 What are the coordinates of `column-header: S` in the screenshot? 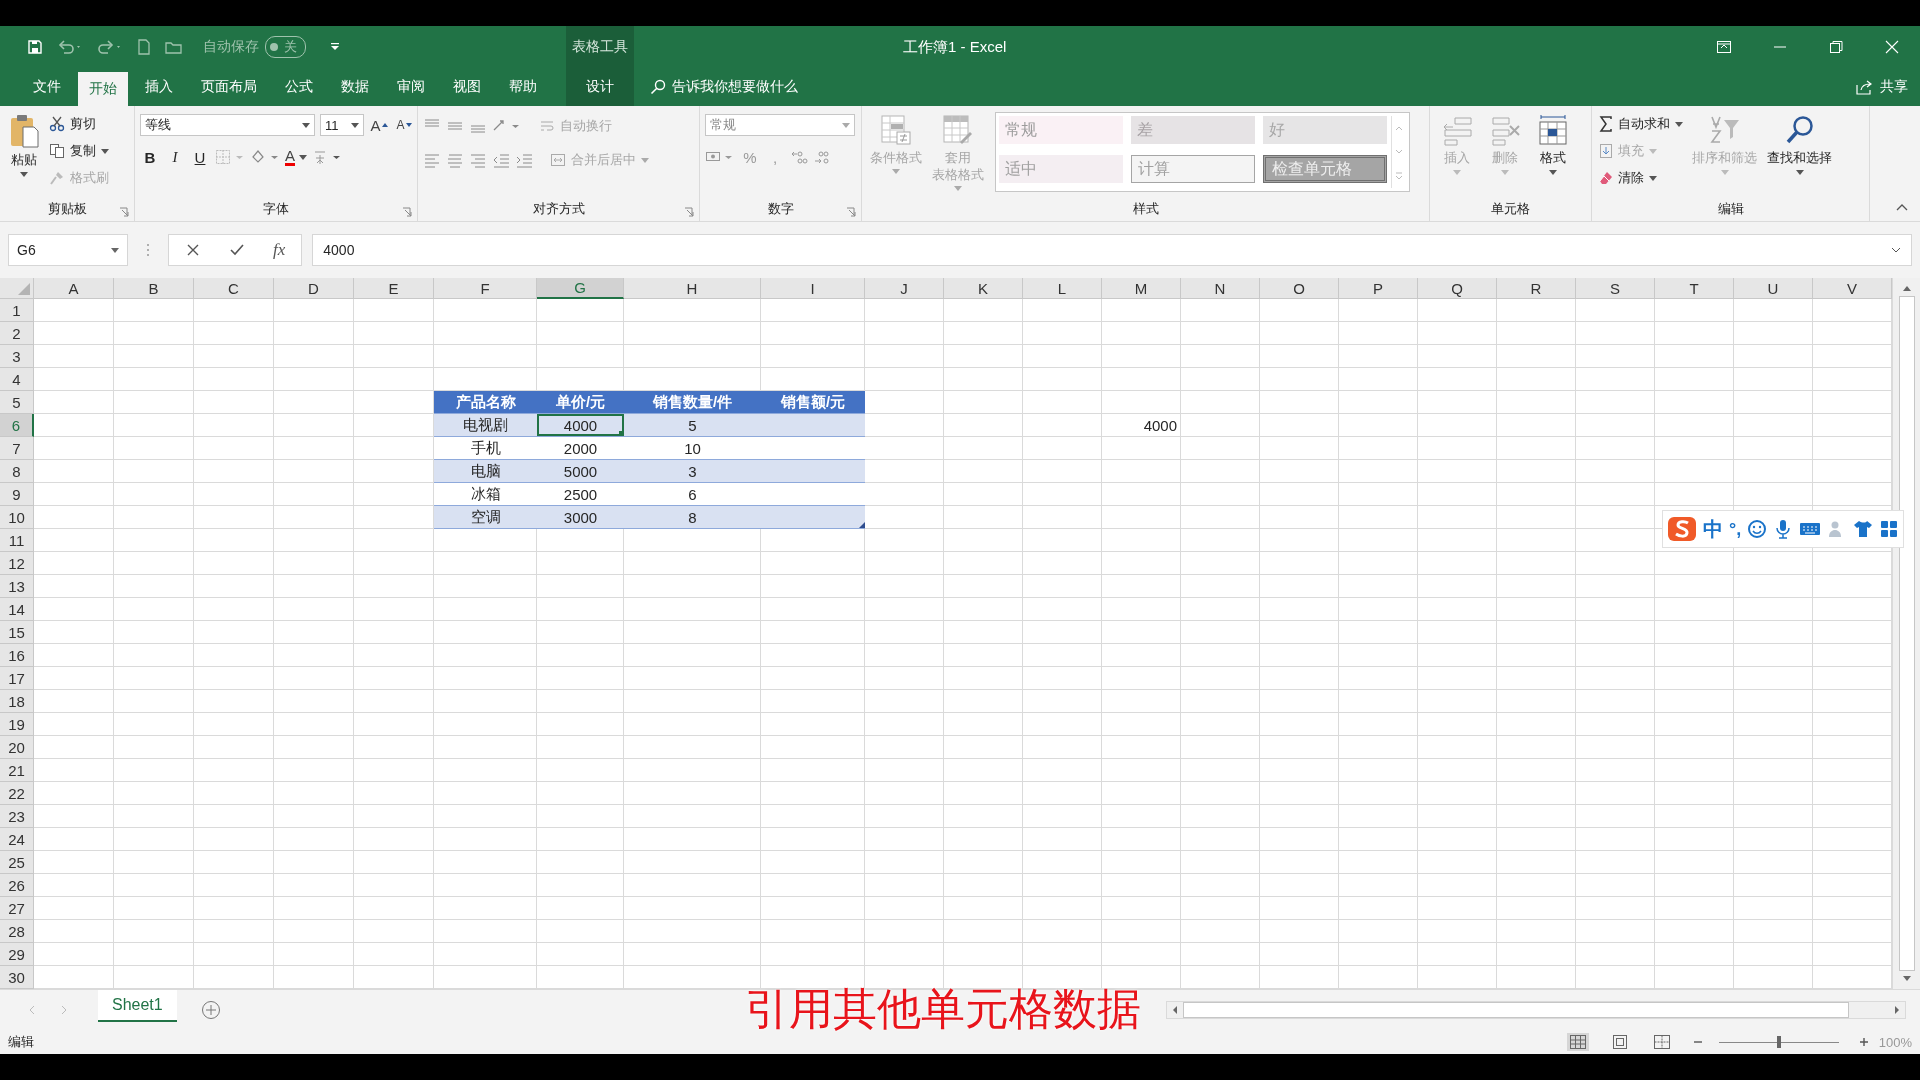 It's located at (1615, 288).